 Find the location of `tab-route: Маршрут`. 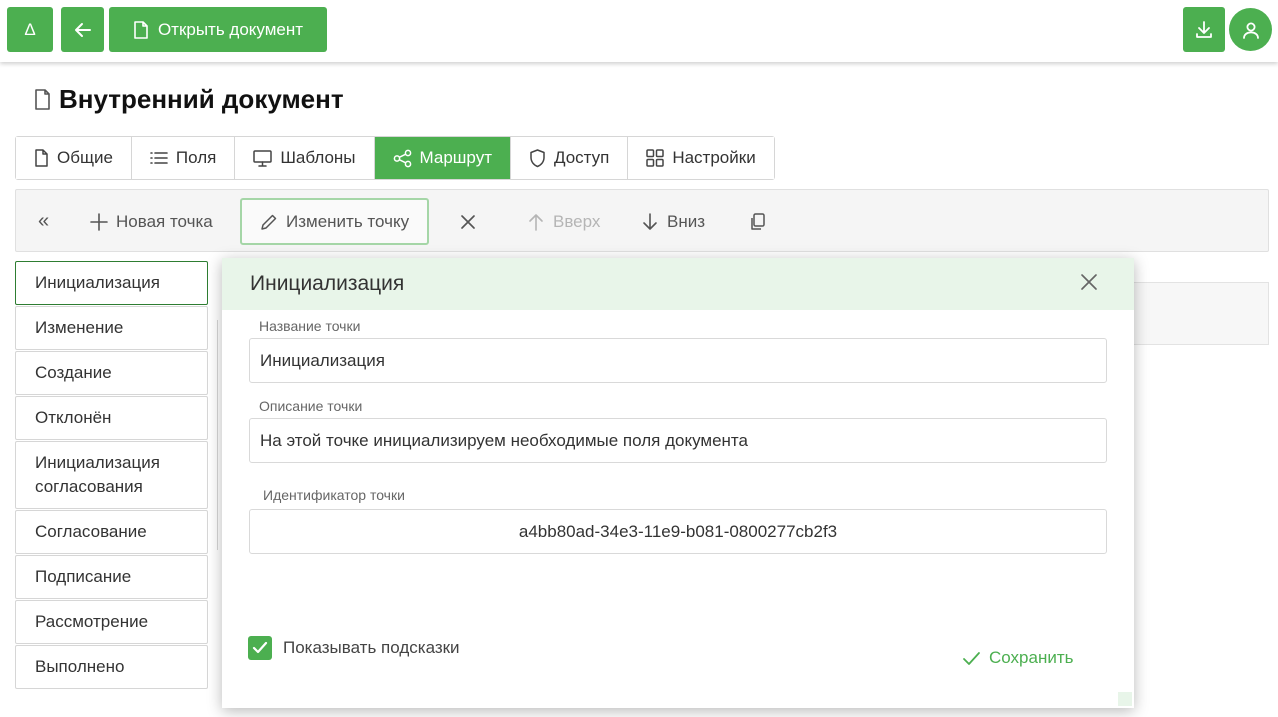

tab-route: Маршрут is located at coordinates (442, 158).